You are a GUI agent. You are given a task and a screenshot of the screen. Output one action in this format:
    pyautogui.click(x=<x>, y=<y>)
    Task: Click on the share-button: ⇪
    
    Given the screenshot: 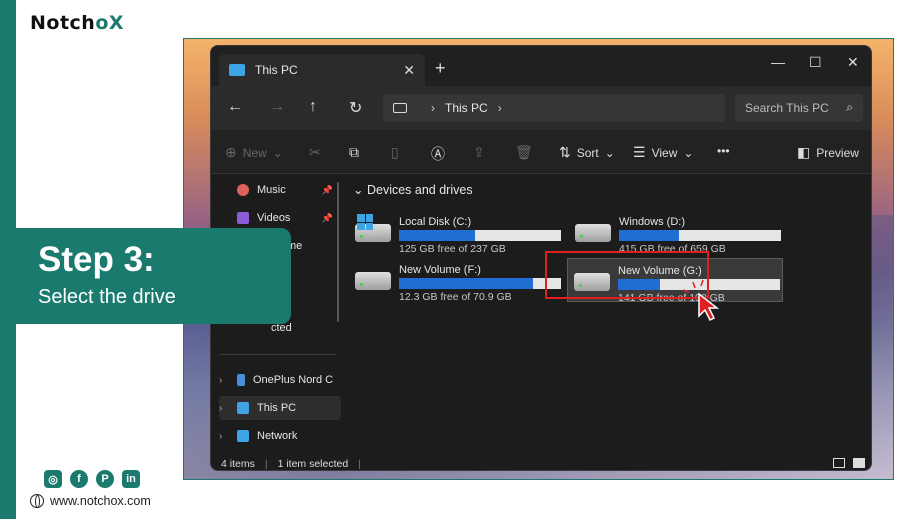 What is the action you would take?
    pyautogui.click(x=479, y=152)
    